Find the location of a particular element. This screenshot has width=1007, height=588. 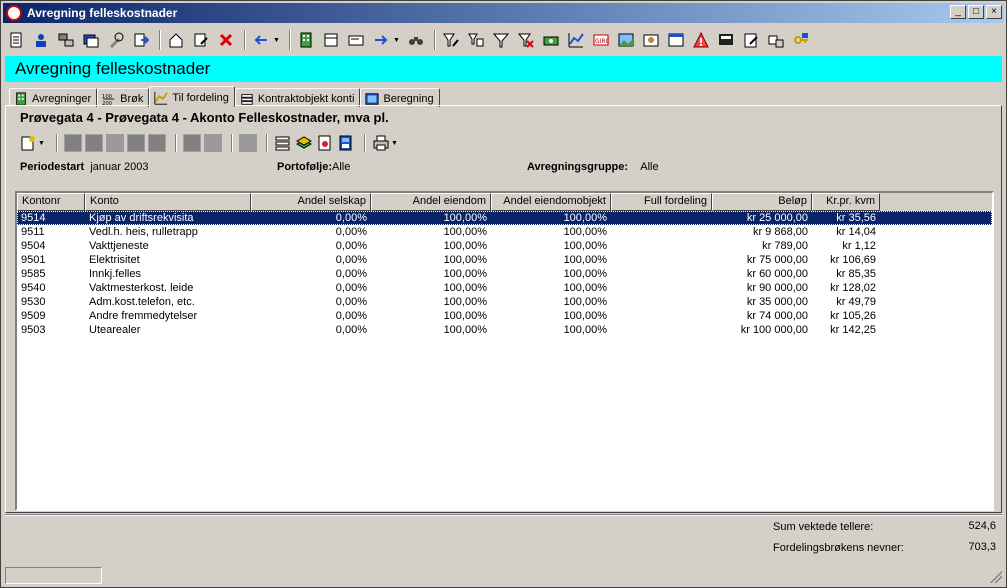

key-icon is located at coordinates (801, 40).